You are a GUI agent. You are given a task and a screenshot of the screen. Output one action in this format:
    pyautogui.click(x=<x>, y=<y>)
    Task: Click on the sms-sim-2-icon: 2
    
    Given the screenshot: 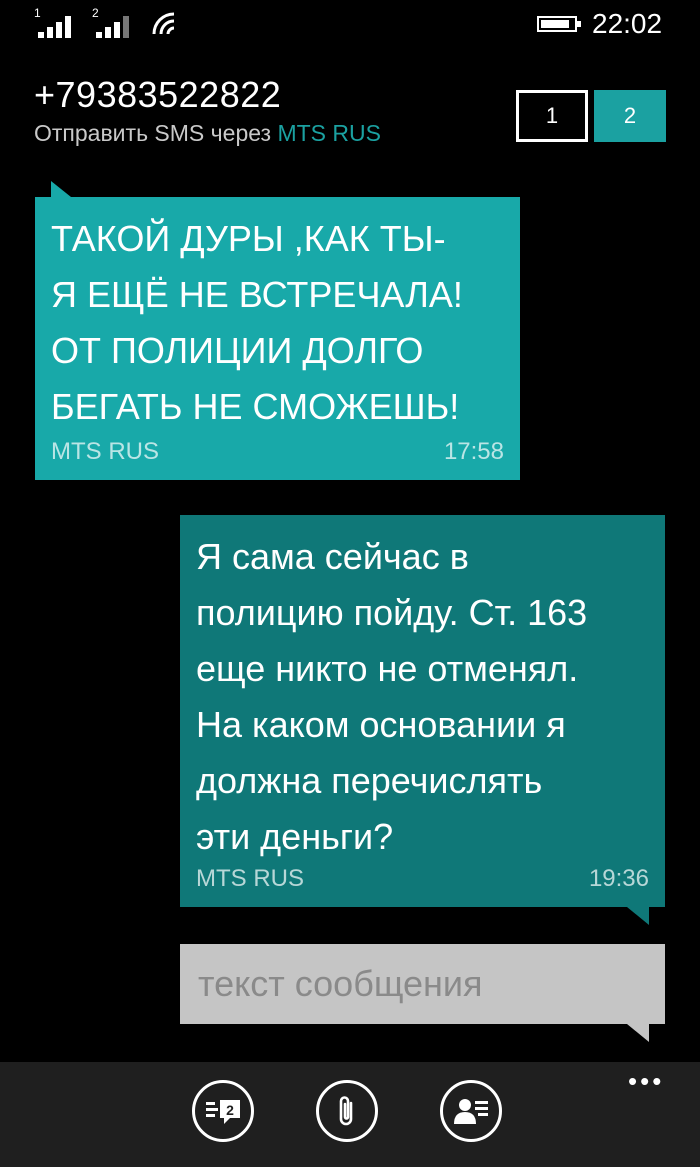 What is the action you would take?
    pyautogui.click(x=223, y=1112)
    